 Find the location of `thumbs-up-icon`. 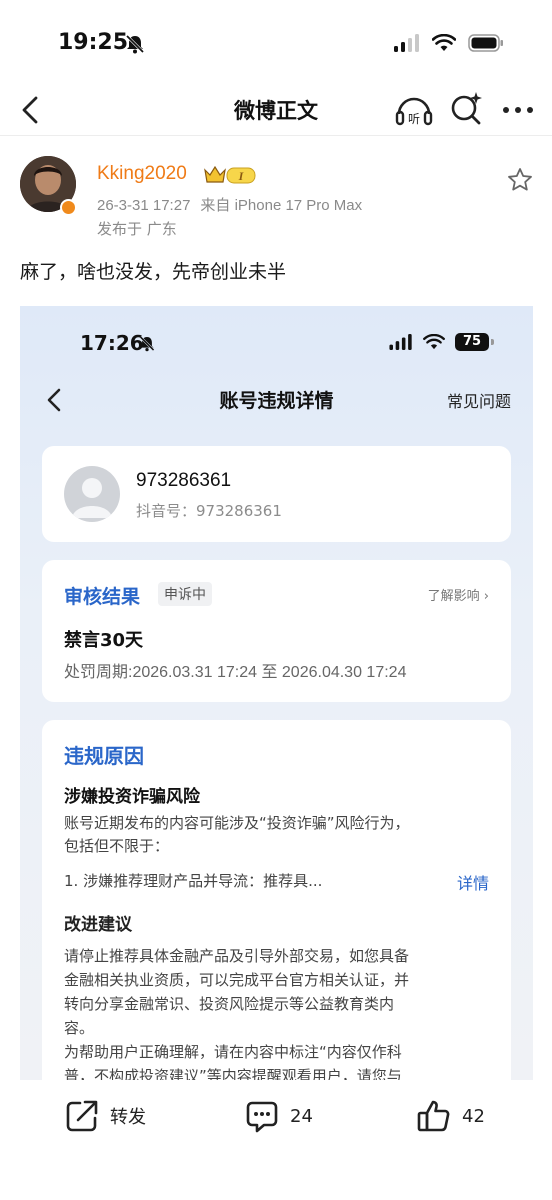

thumbs-up-icon is located at coordinates (433, 1116).